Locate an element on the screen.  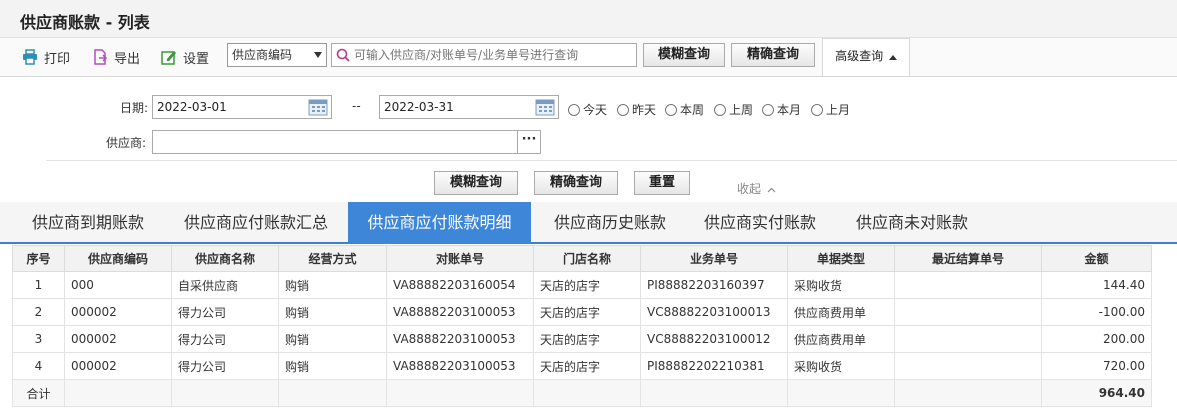
amount: 200.00 is located at coordinates (1096, 339).